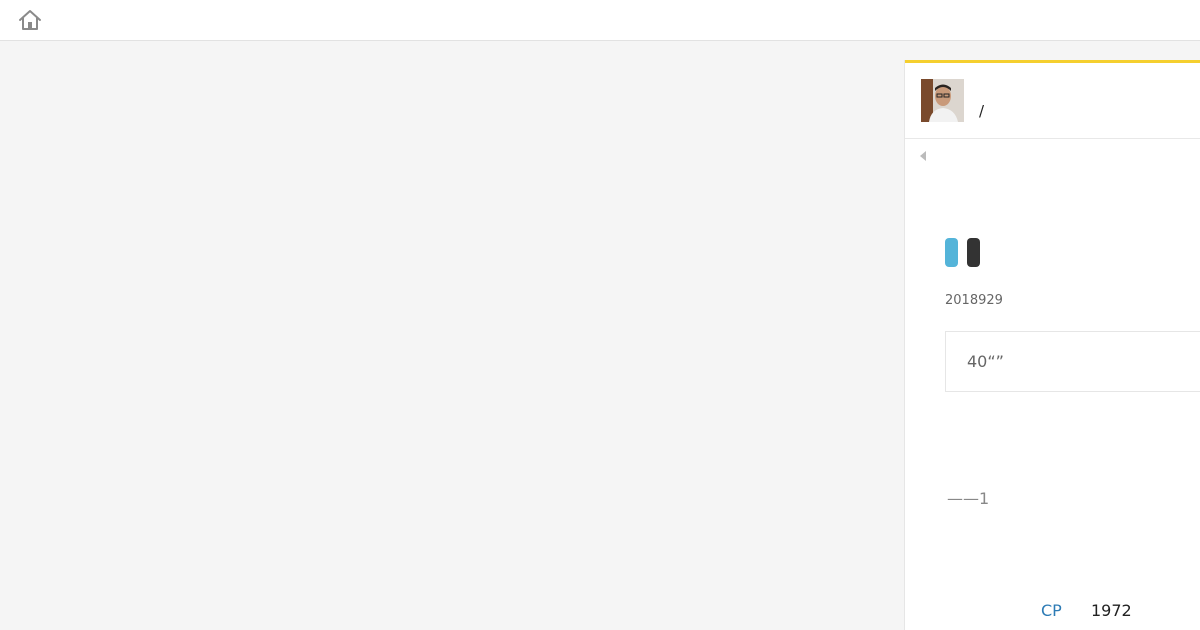 The height and width of the screenshot is (630, 1200). What do you see at coordinates (1072, 361) in the screenshot?
I see `summary-box: 40“”` at bounding box center [1072, 361].